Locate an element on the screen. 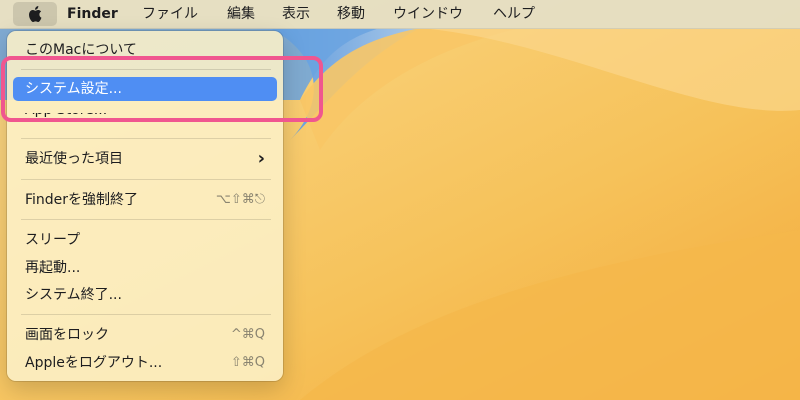 This screenshot has width=800, height=400. menu-bar: Finder ファイル 編集 表示 移動 ウインドウ ヘルプ is located at coordinates (400, 14).